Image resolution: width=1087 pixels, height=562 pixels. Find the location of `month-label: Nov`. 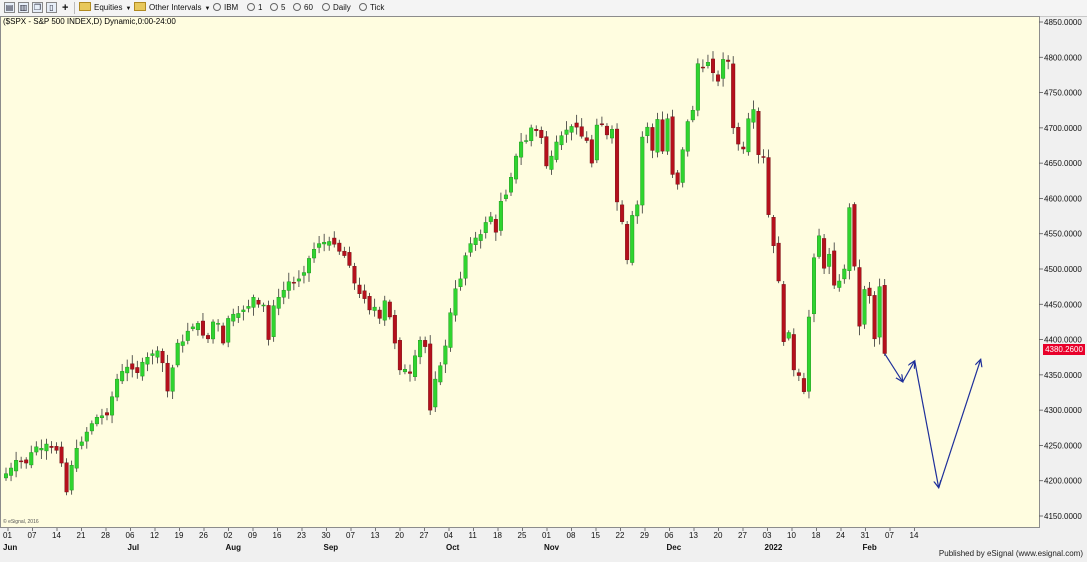

month-label: Nov is located at coordinates (552, 547).